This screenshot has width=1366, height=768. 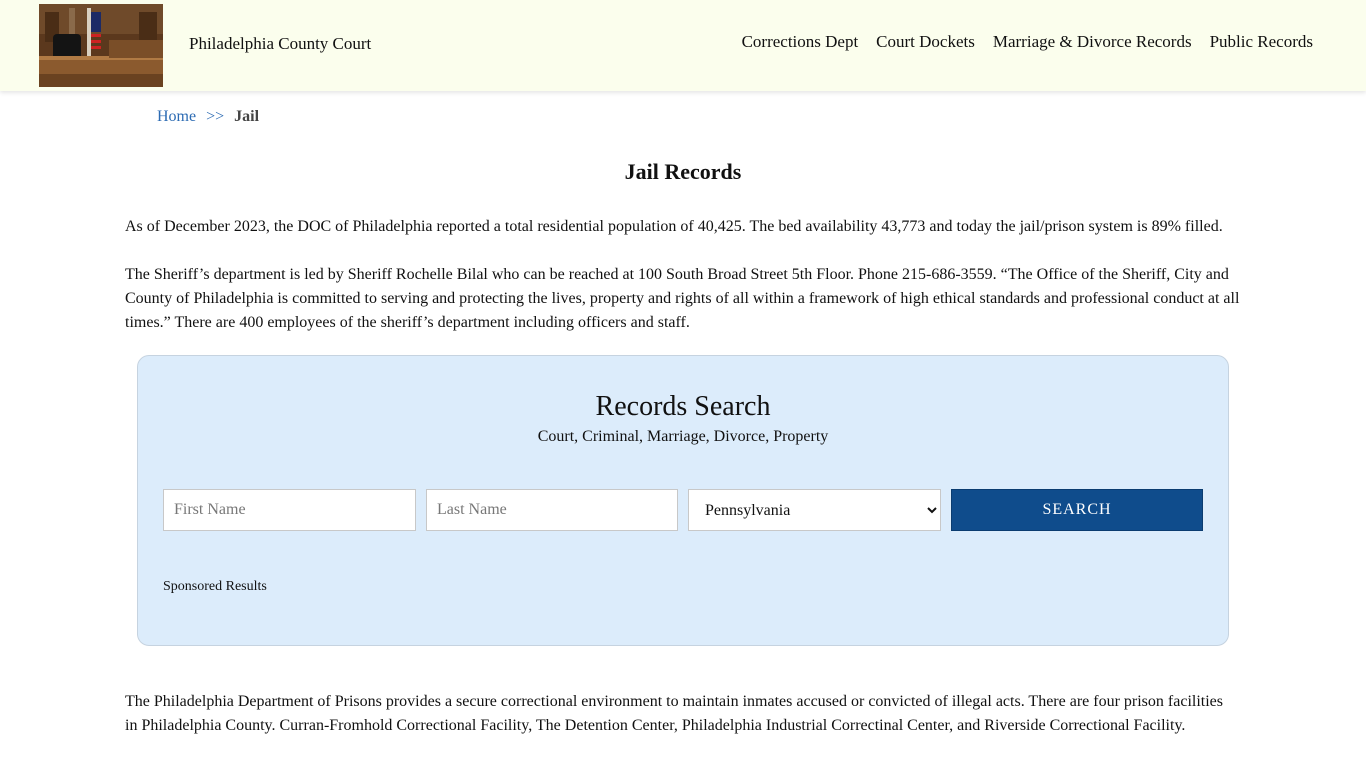 What do you see at coordinates (552, 510) in the screenshot?
I see `last-name-input` at bounding box center [552, 510].